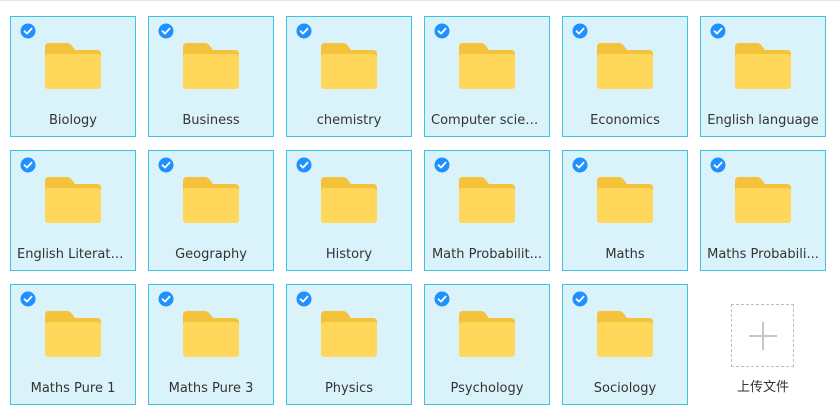 The height and width of the screenshot is (410, 840). Describe the element at coordinates (211, 388) in the screenshot. I see `folder-name: Maths Pure 3` at that location.